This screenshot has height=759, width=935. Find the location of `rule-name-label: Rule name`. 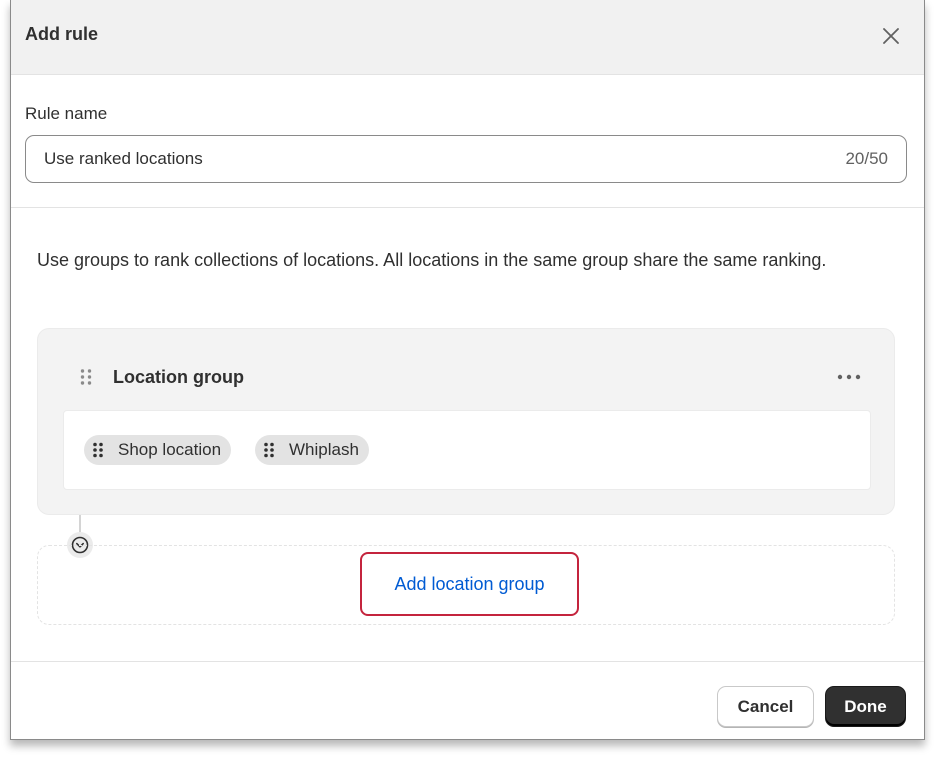

rule-name-label: Rule name is located at coordinates (66, 113).